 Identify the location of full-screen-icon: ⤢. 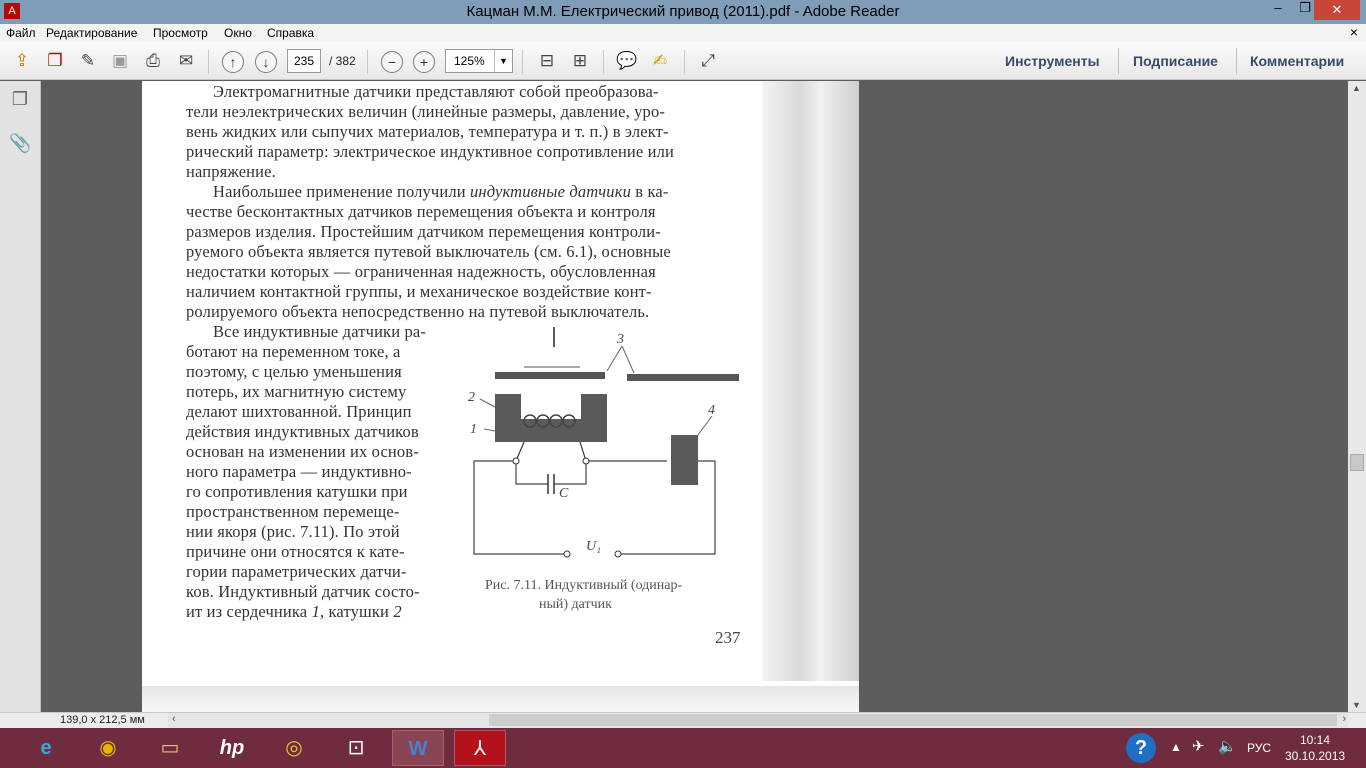
(708, 61).